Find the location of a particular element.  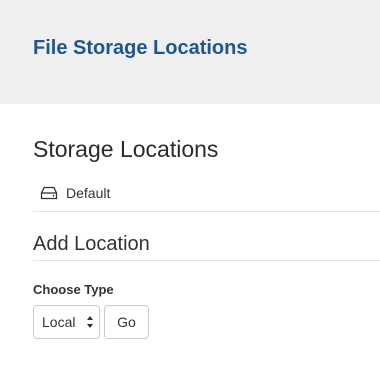

go-button: Go is located at coordinates (126, 322).